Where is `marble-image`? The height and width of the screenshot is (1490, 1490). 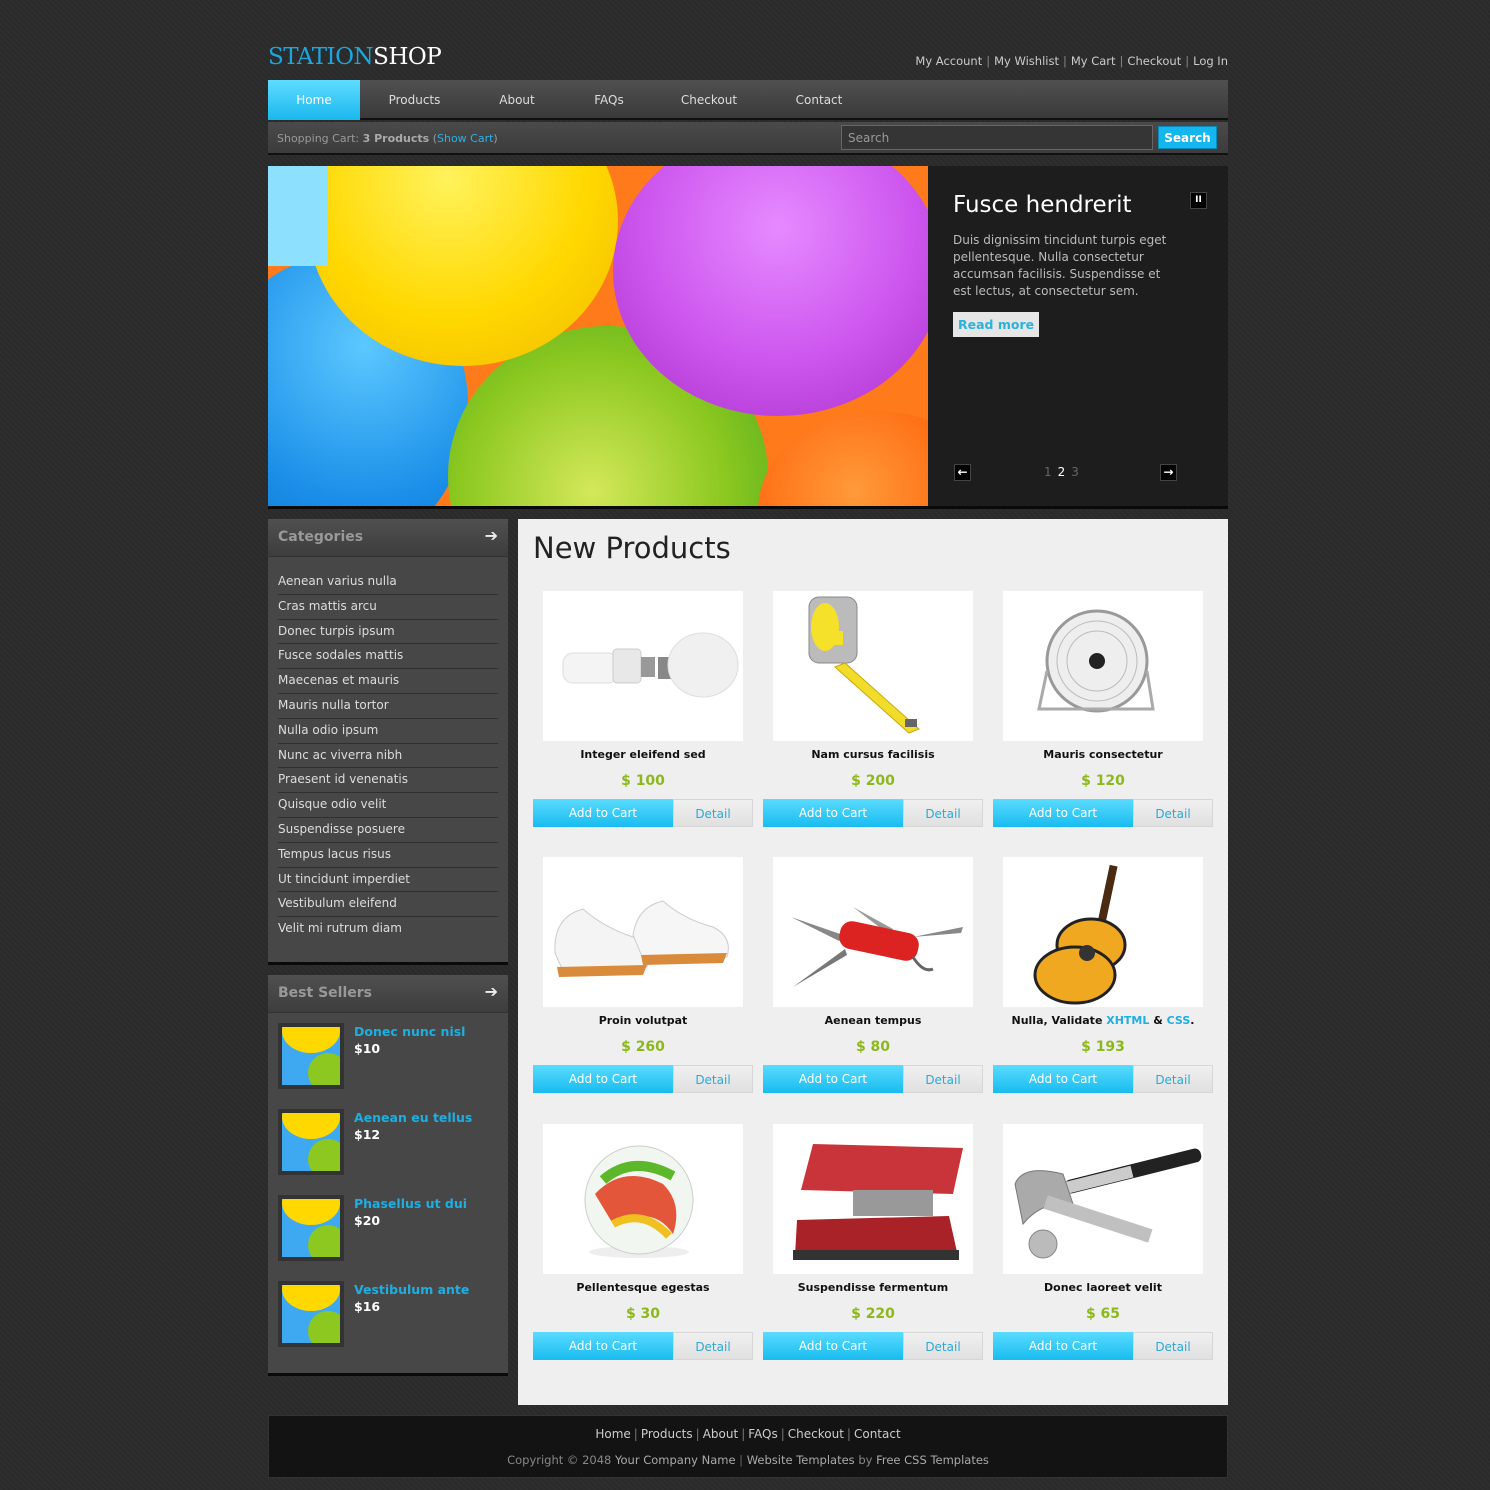
marble-image is located at coordinates (643, 1199).